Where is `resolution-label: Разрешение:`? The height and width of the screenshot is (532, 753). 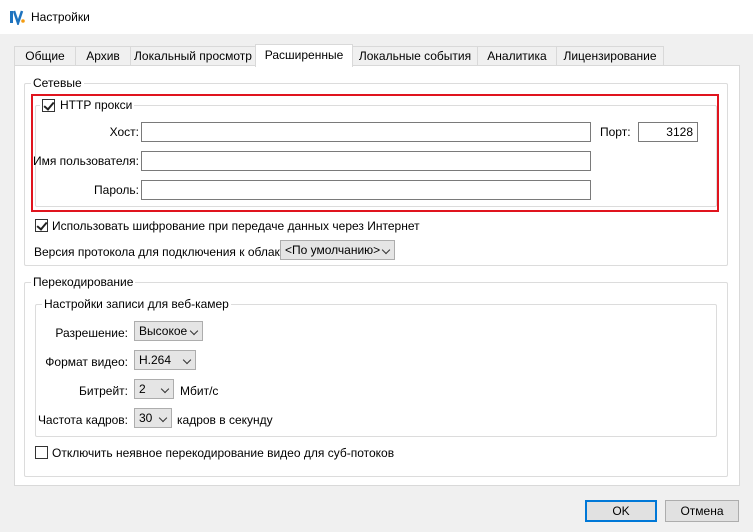 resolution-label: Разрешение: is located at coordinates (91, 333).